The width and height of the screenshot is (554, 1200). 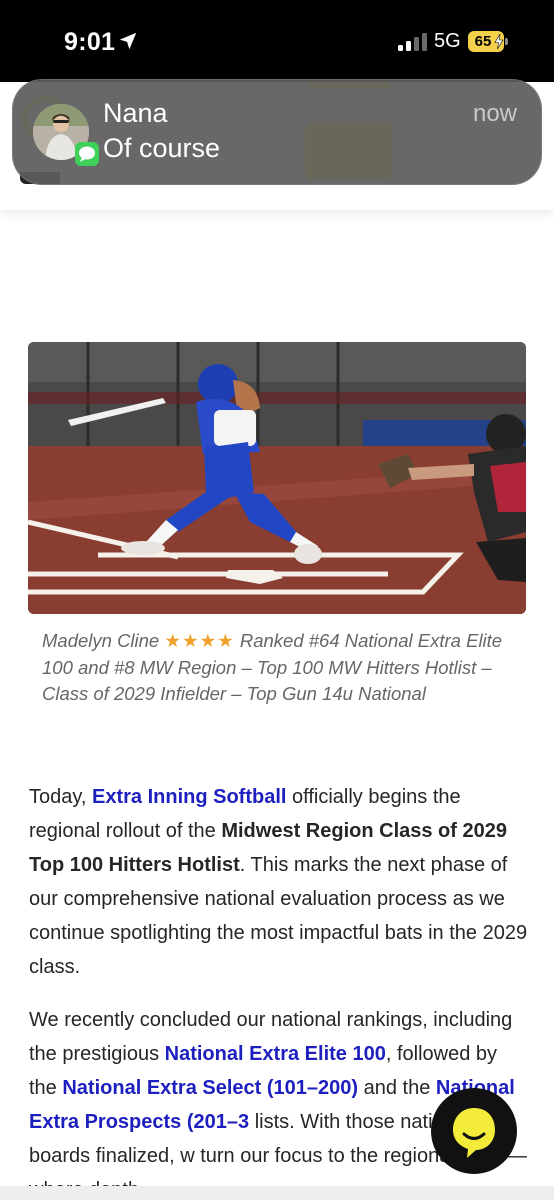 I want to click on notification-sender: Nana, so click(x=135, y=113).